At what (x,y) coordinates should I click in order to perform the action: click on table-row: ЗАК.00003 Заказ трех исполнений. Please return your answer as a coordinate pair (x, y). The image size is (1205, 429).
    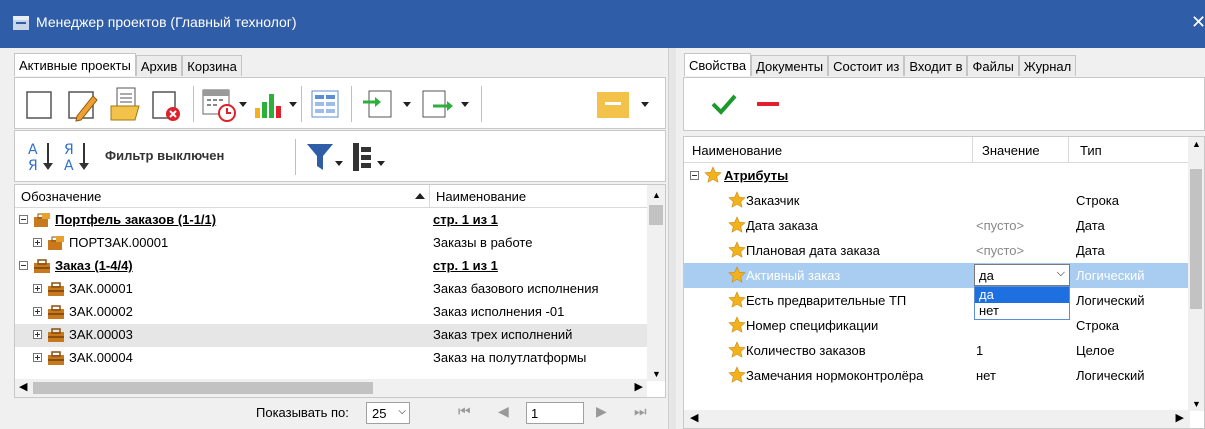
    Looking at the image, I should click on (331, 335).